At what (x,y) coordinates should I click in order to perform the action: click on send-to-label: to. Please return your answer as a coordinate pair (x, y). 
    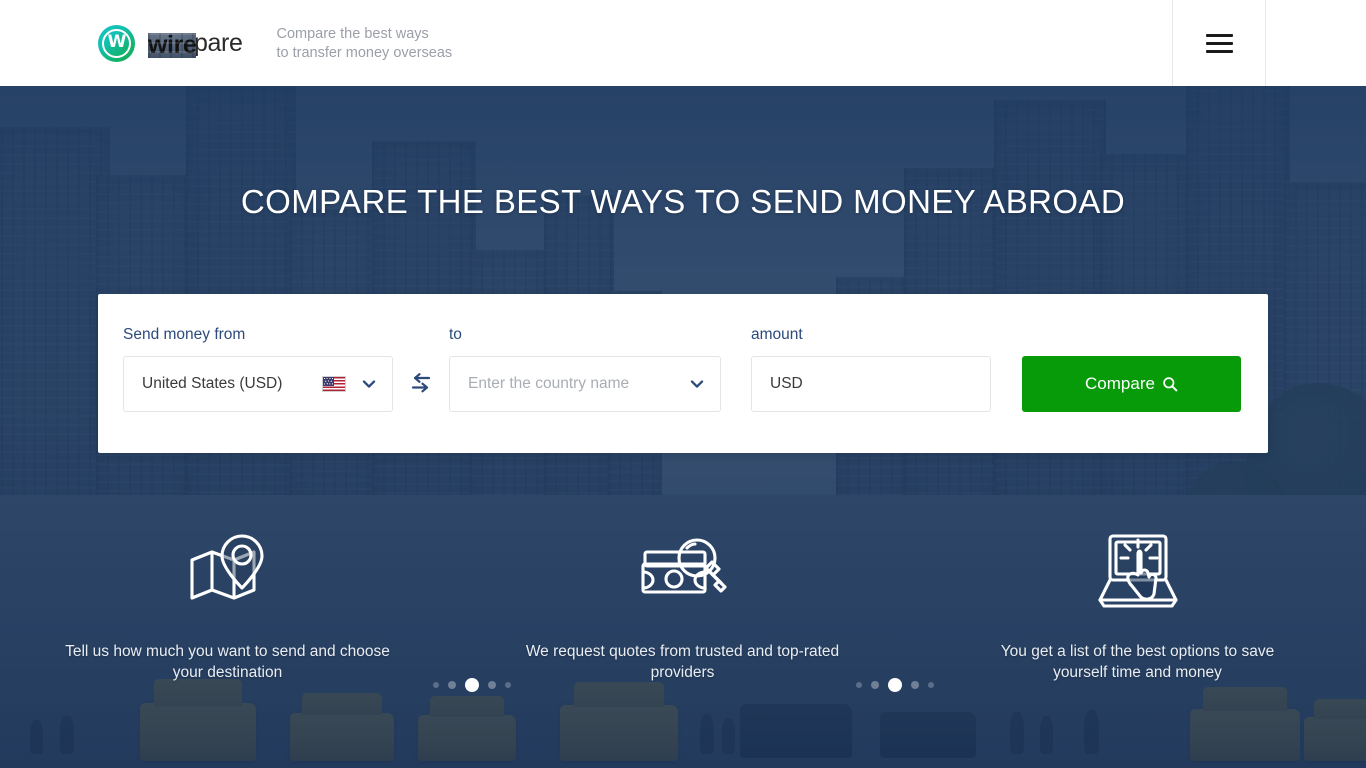
    Looking at the image, I should click on (455, 334).